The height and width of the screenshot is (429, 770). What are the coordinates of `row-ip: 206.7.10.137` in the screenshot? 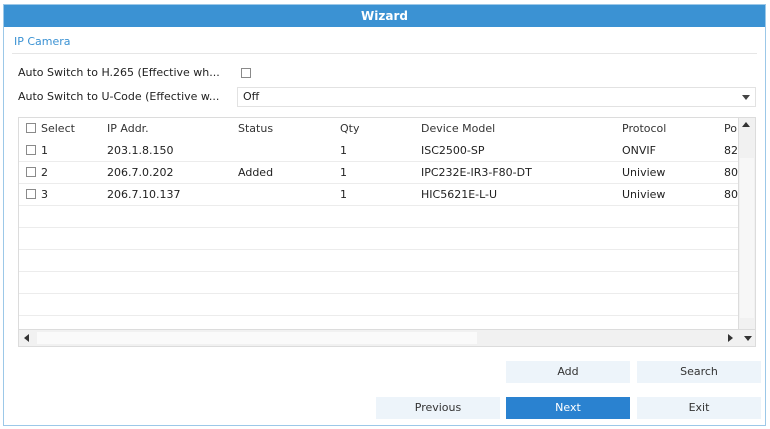 It's located at (144, 194).